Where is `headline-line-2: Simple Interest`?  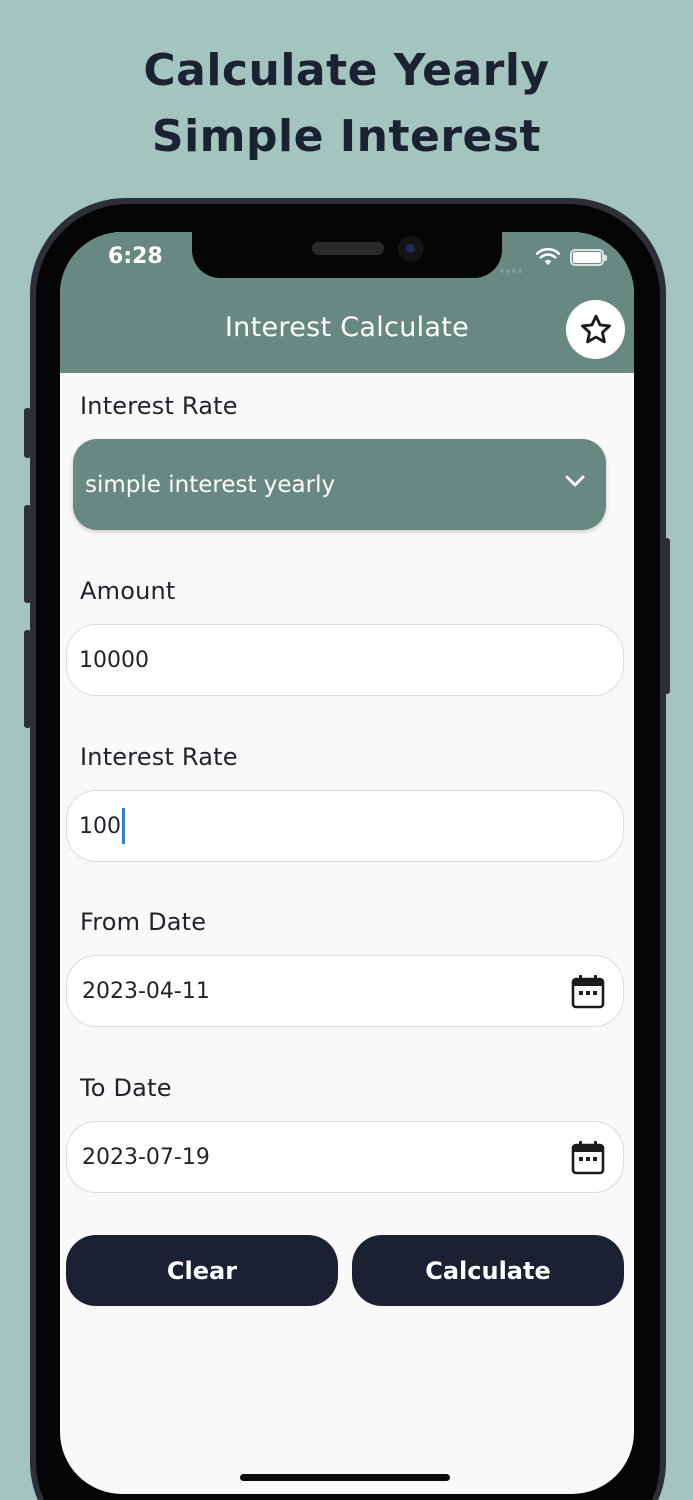 headline-line-2: Simple Interest is located at coordinates (346, 136).